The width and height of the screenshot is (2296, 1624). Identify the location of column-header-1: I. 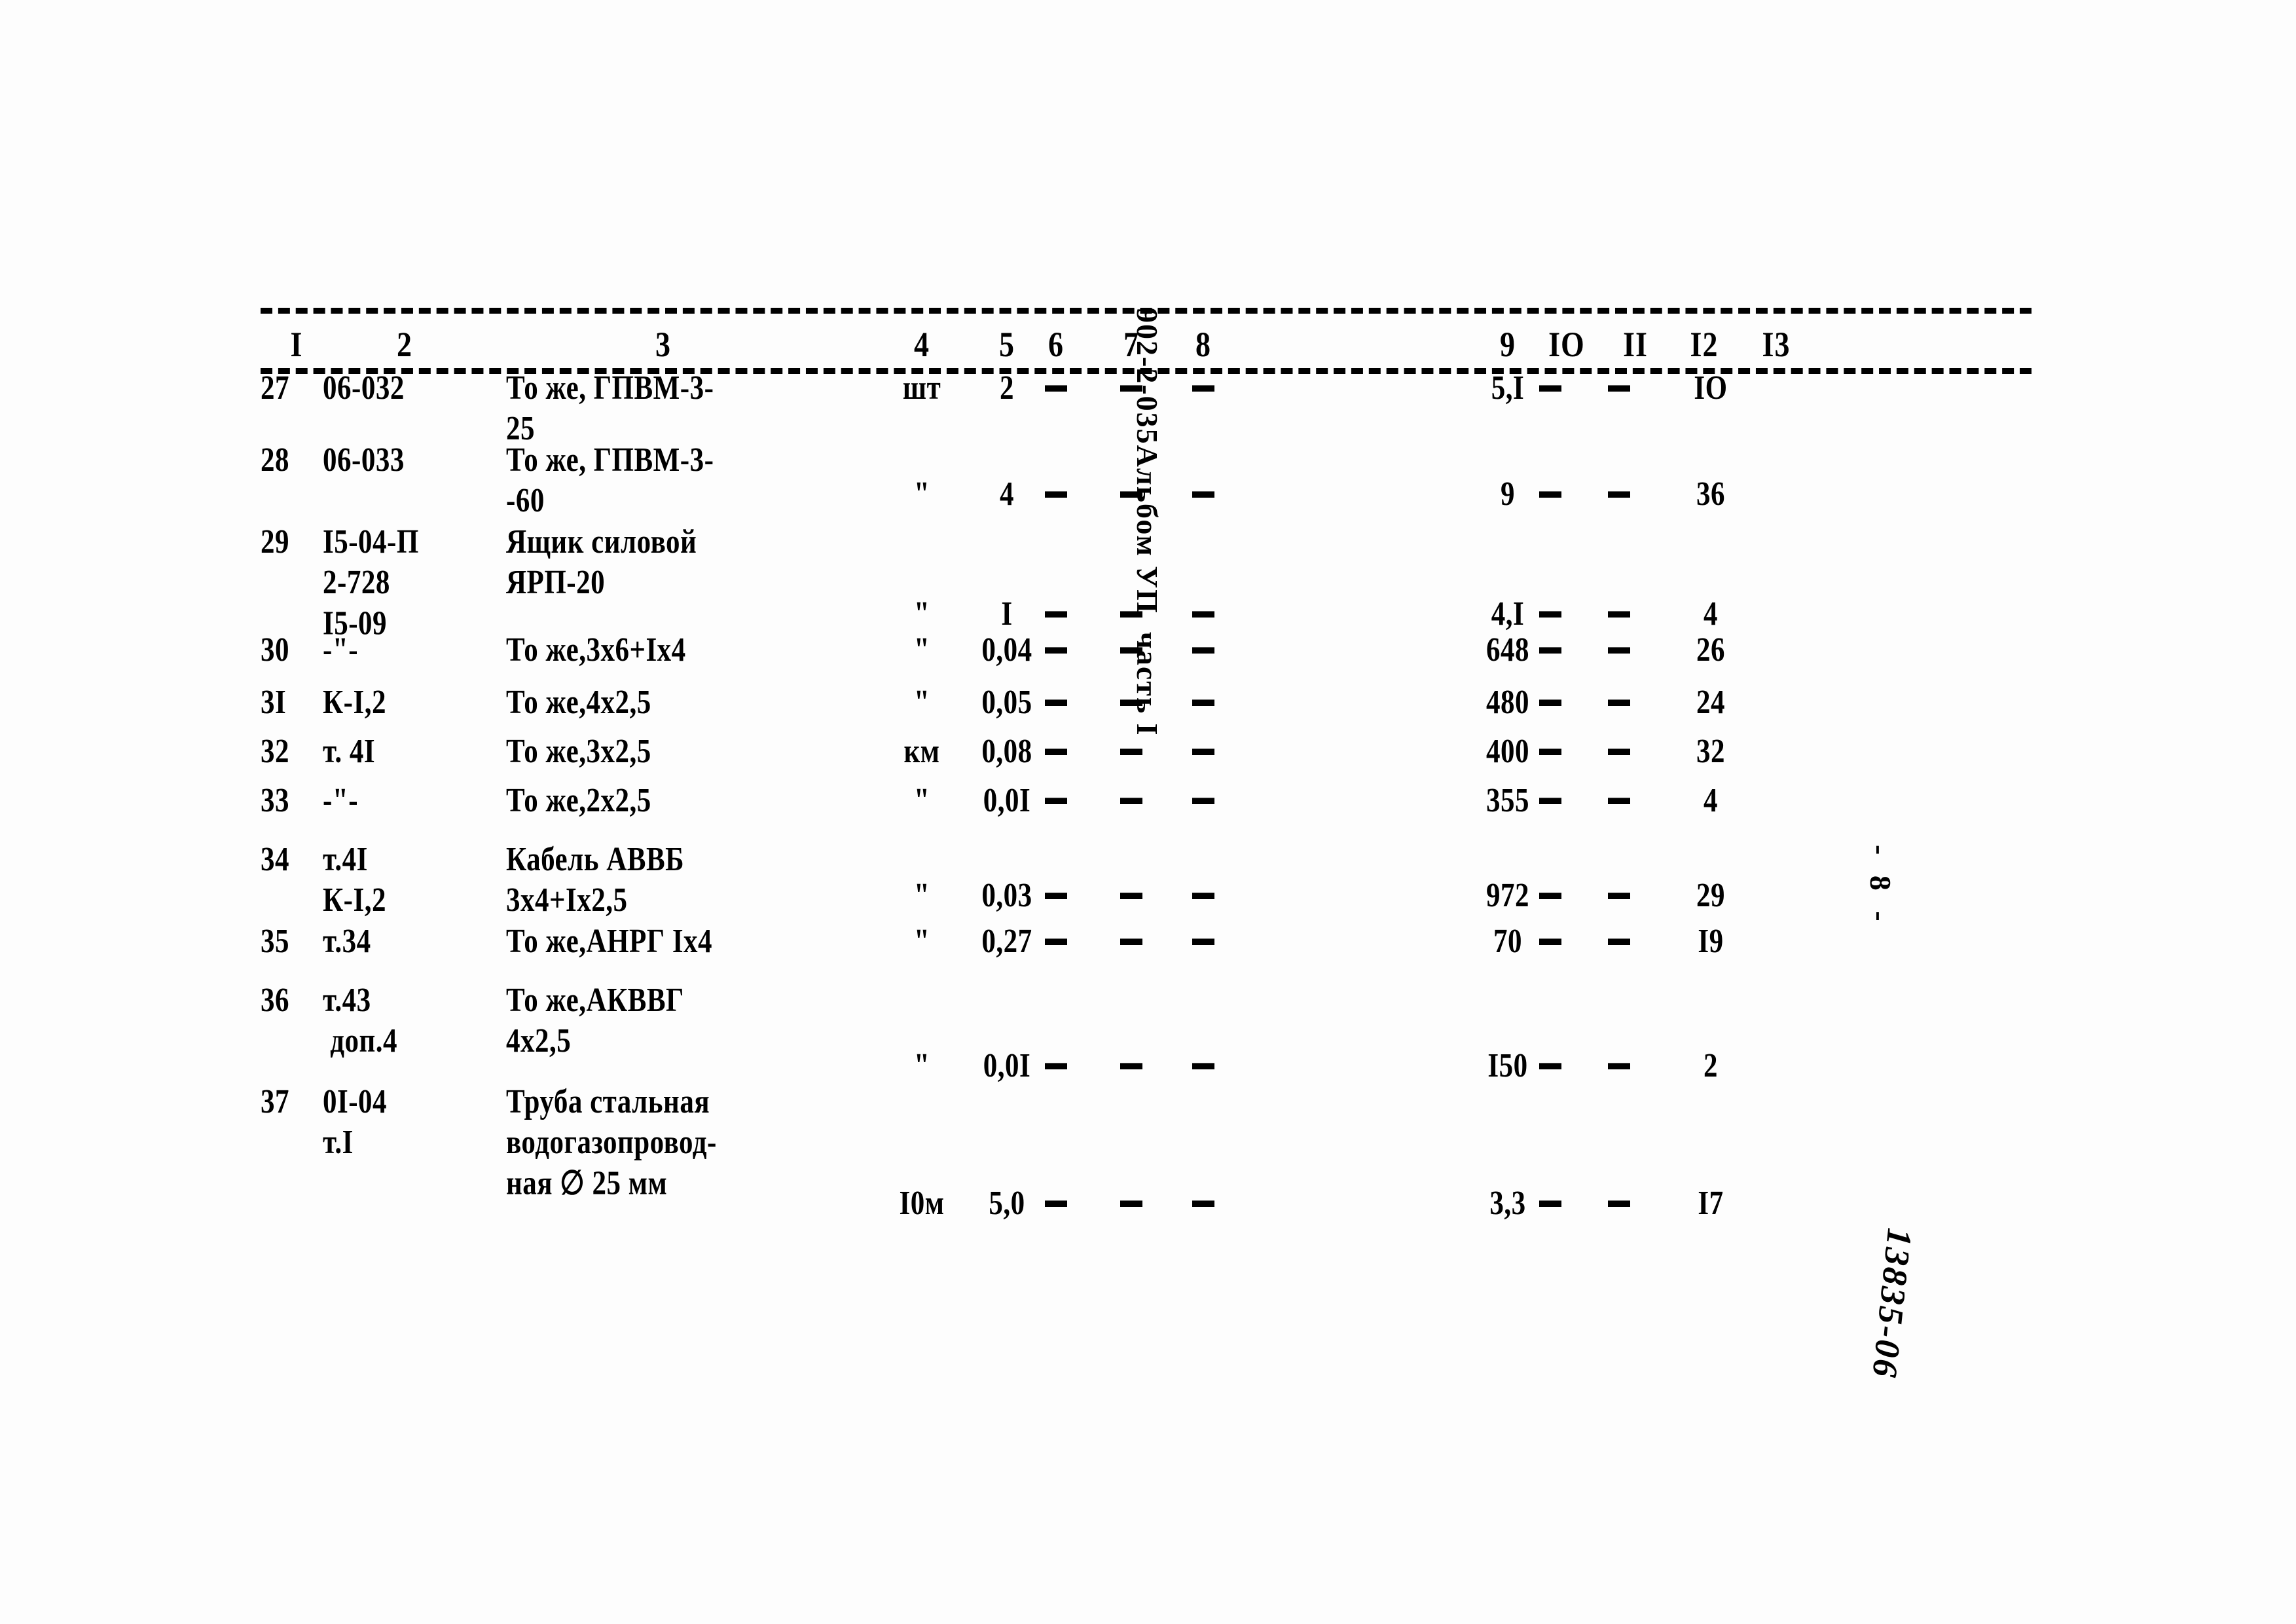
(296, 344).